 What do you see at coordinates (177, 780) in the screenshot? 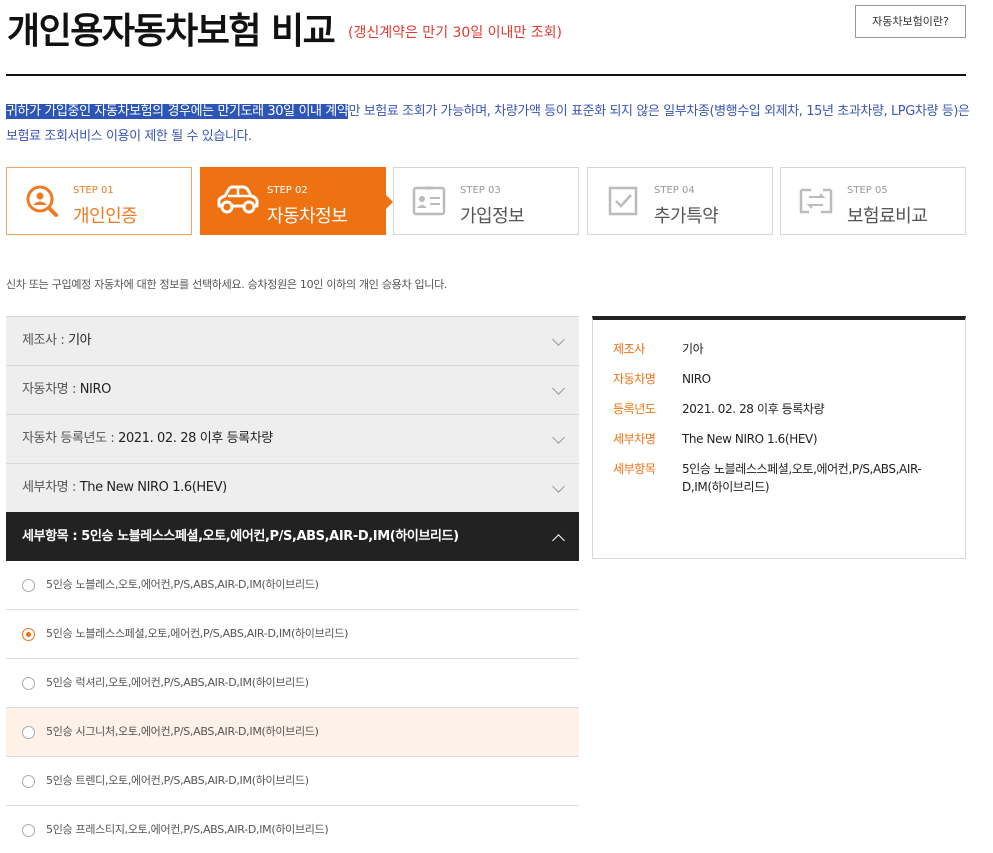
I see `option-label: 5인승 트렌디,오토,에어컨,P/S,ABS,AIR-D,IM(하이브리드)` at bounding box center [177, 780].